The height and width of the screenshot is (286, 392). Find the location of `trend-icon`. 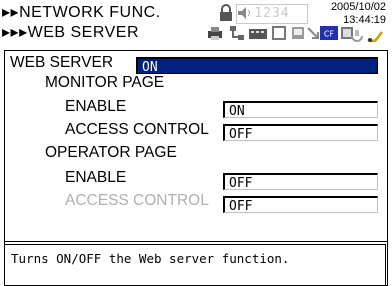

trend-icon is located at coordinates (279, 33).